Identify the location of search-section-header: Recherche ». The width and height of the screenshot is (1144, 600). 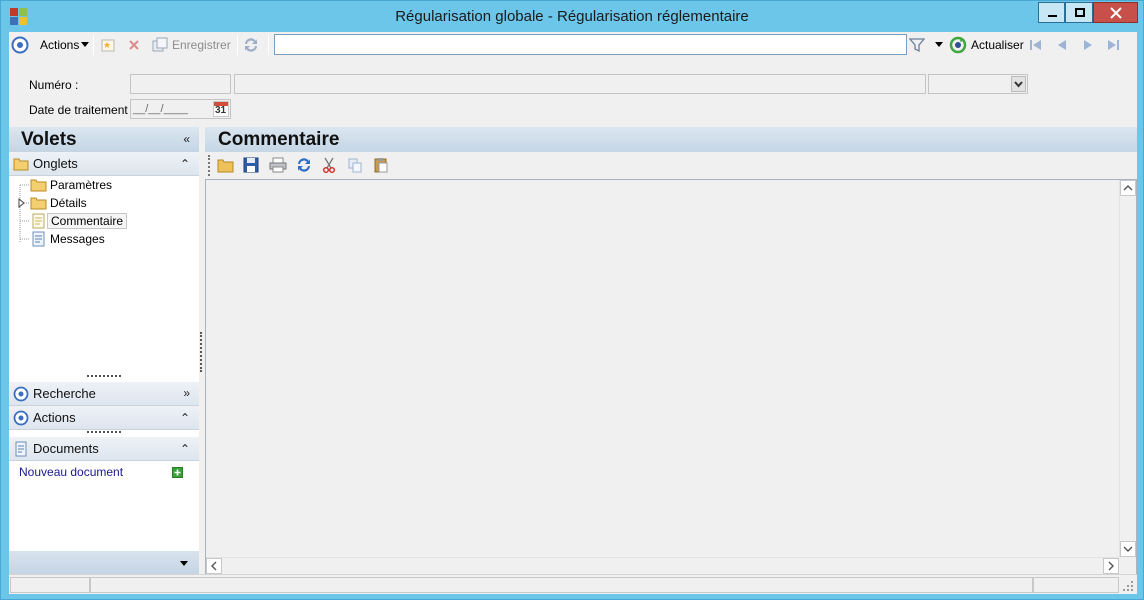
(104, 394).